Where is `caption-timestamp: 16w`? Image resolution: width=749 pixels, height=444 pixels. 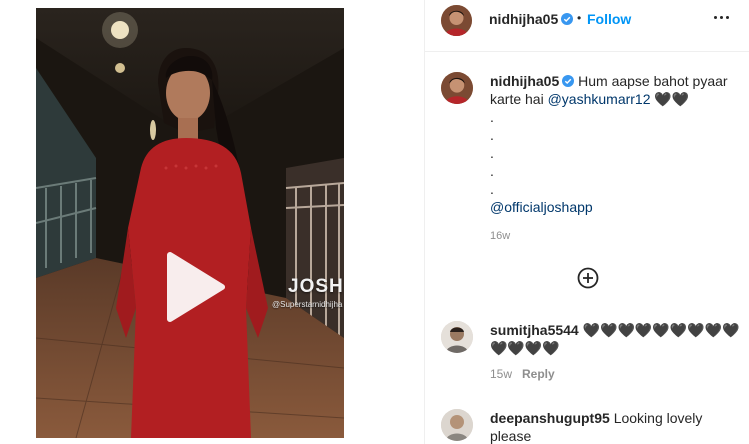
caption-timestamp: 16w is located at coordinates (500, 236).